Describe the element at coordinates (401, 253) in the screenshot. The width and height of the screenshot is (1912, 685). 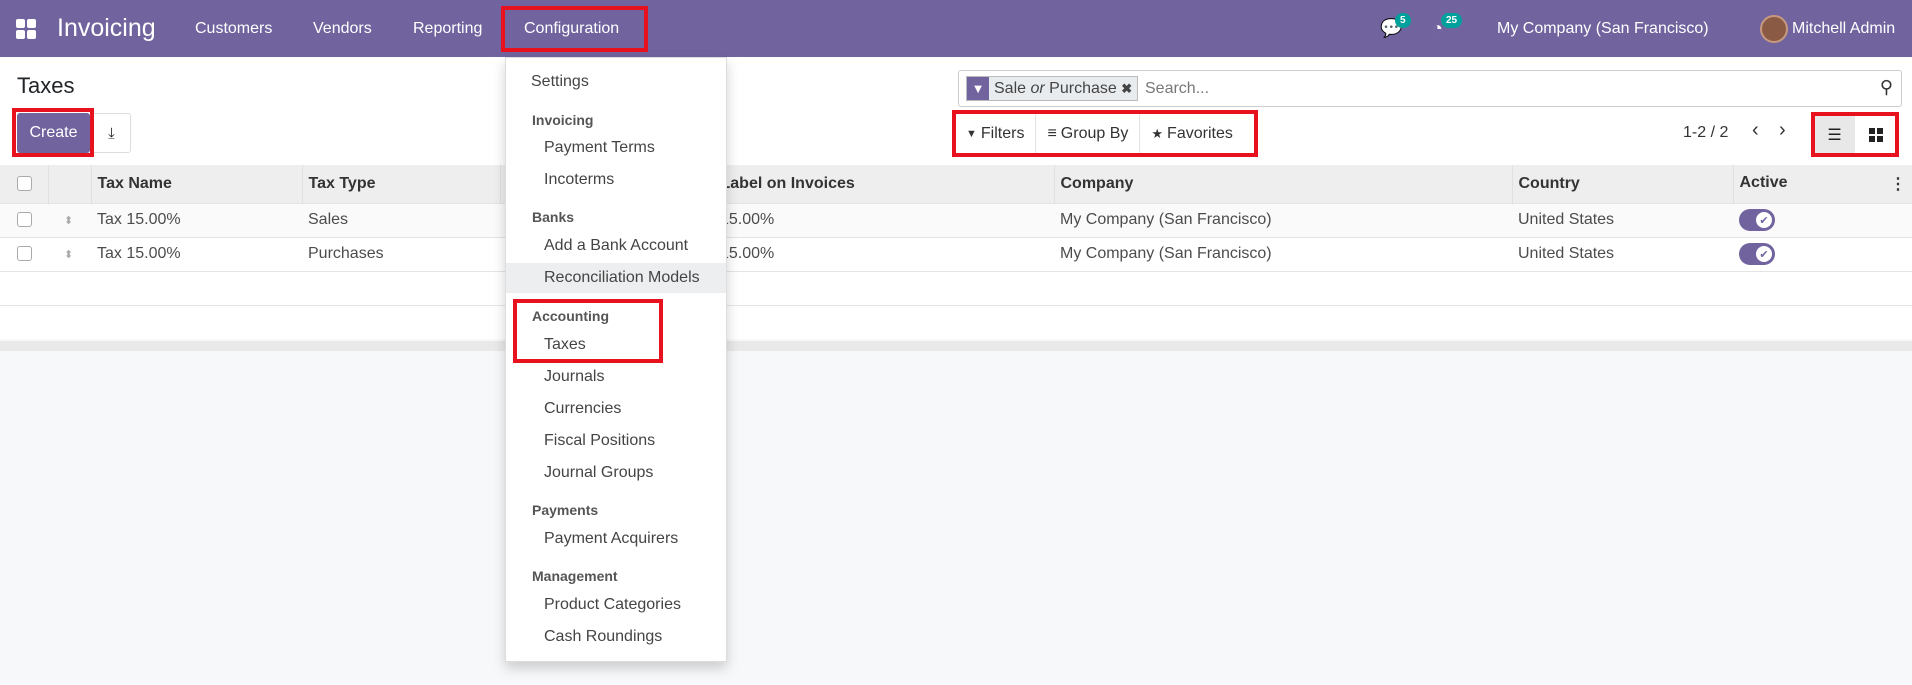
I see `tax-type: Purchases` at that location.